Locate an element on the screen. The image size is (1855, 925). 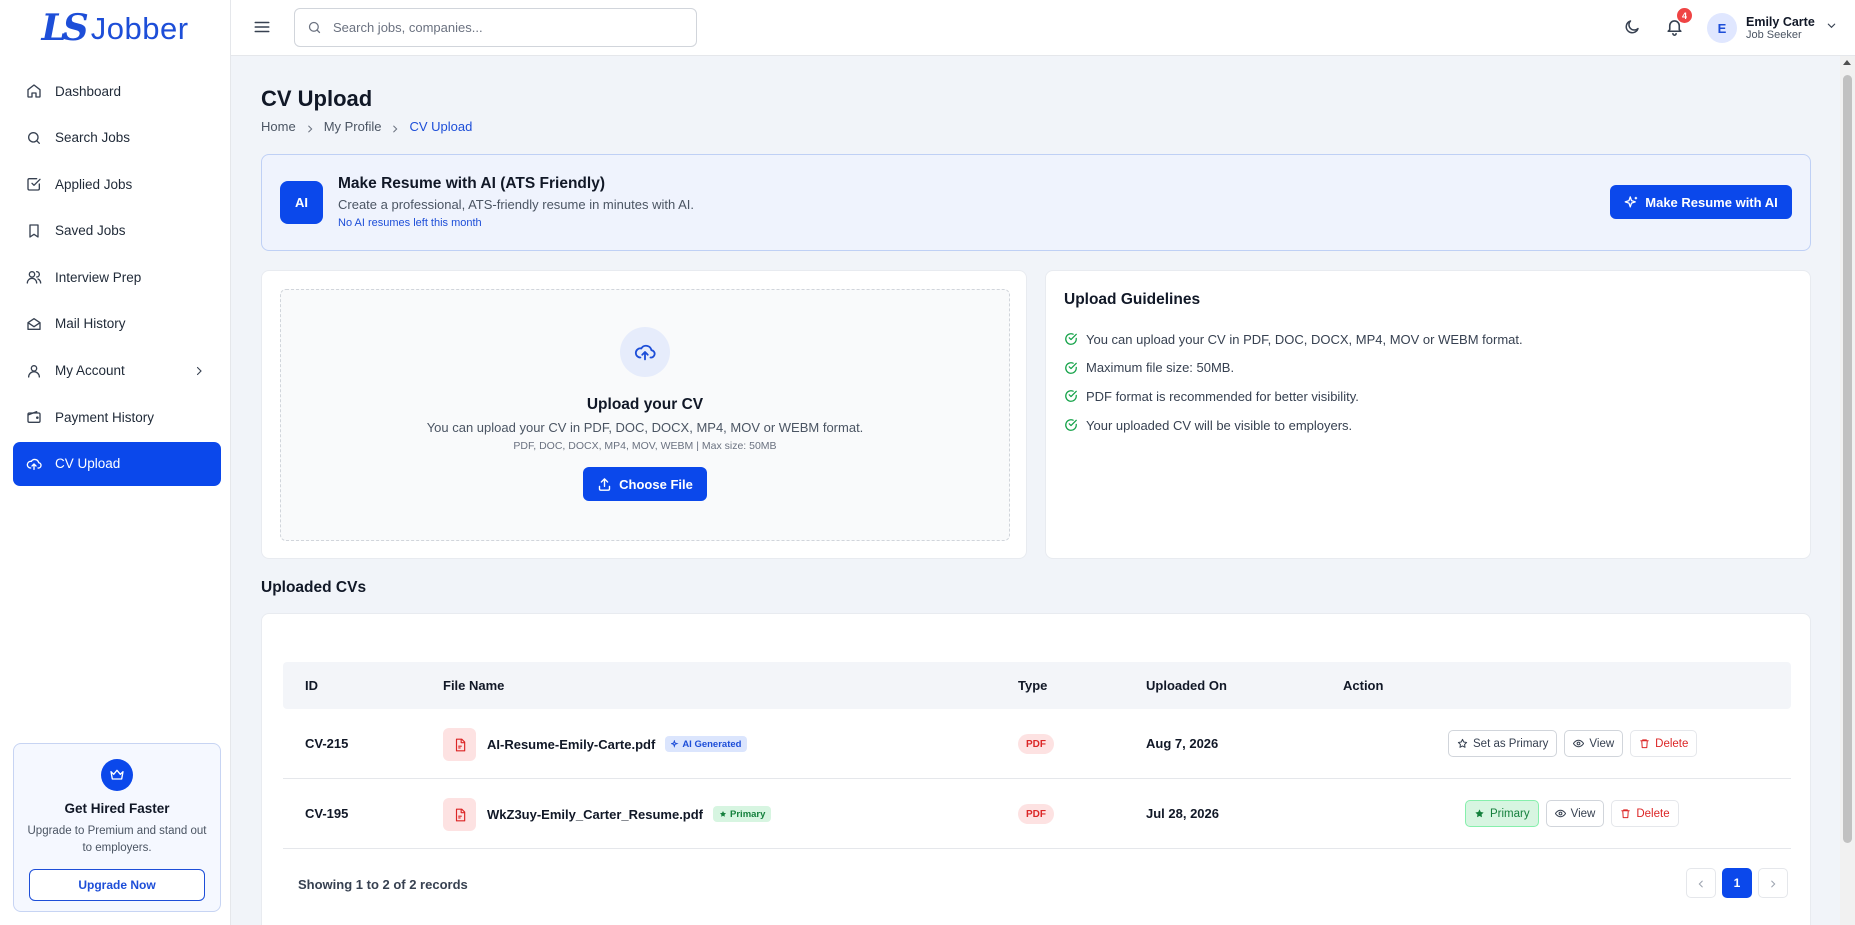
file-name: AI-Resume-Emily-Carte.pdf AI Generated is located at coordinates (617, 744).